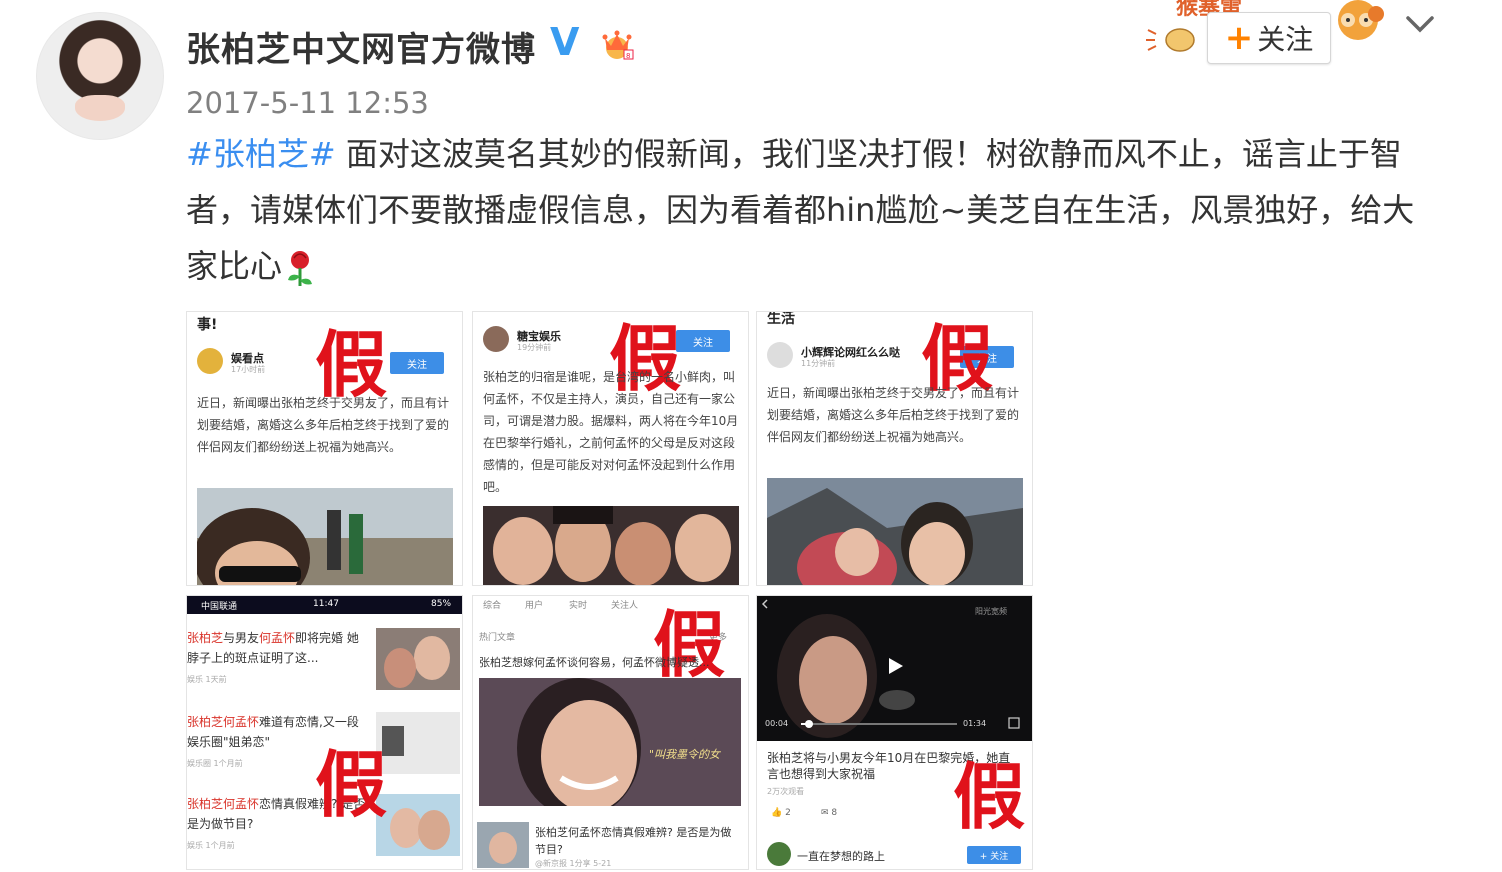 The image size is (1502, 872). Describe the element at coordinates (991, 611) in the screenshot. I see `tile6-video-source: 阳光宽频` at that location.